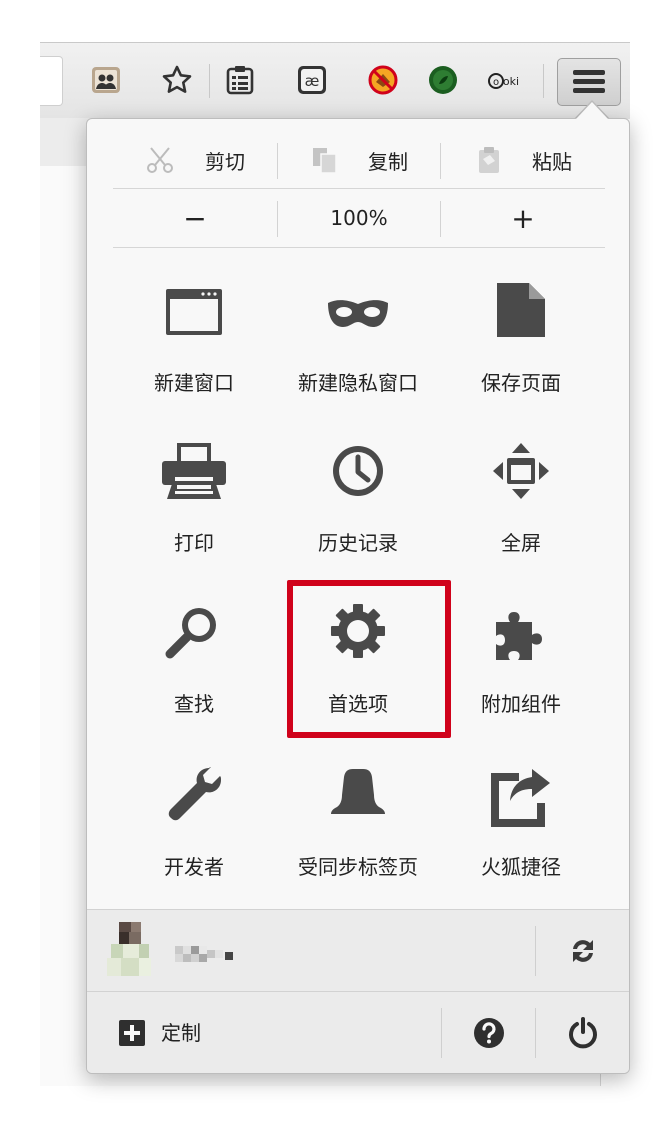  Describe the element at coordinates (589, 82) in the screenshot. I see `open-menu-button` at that location.